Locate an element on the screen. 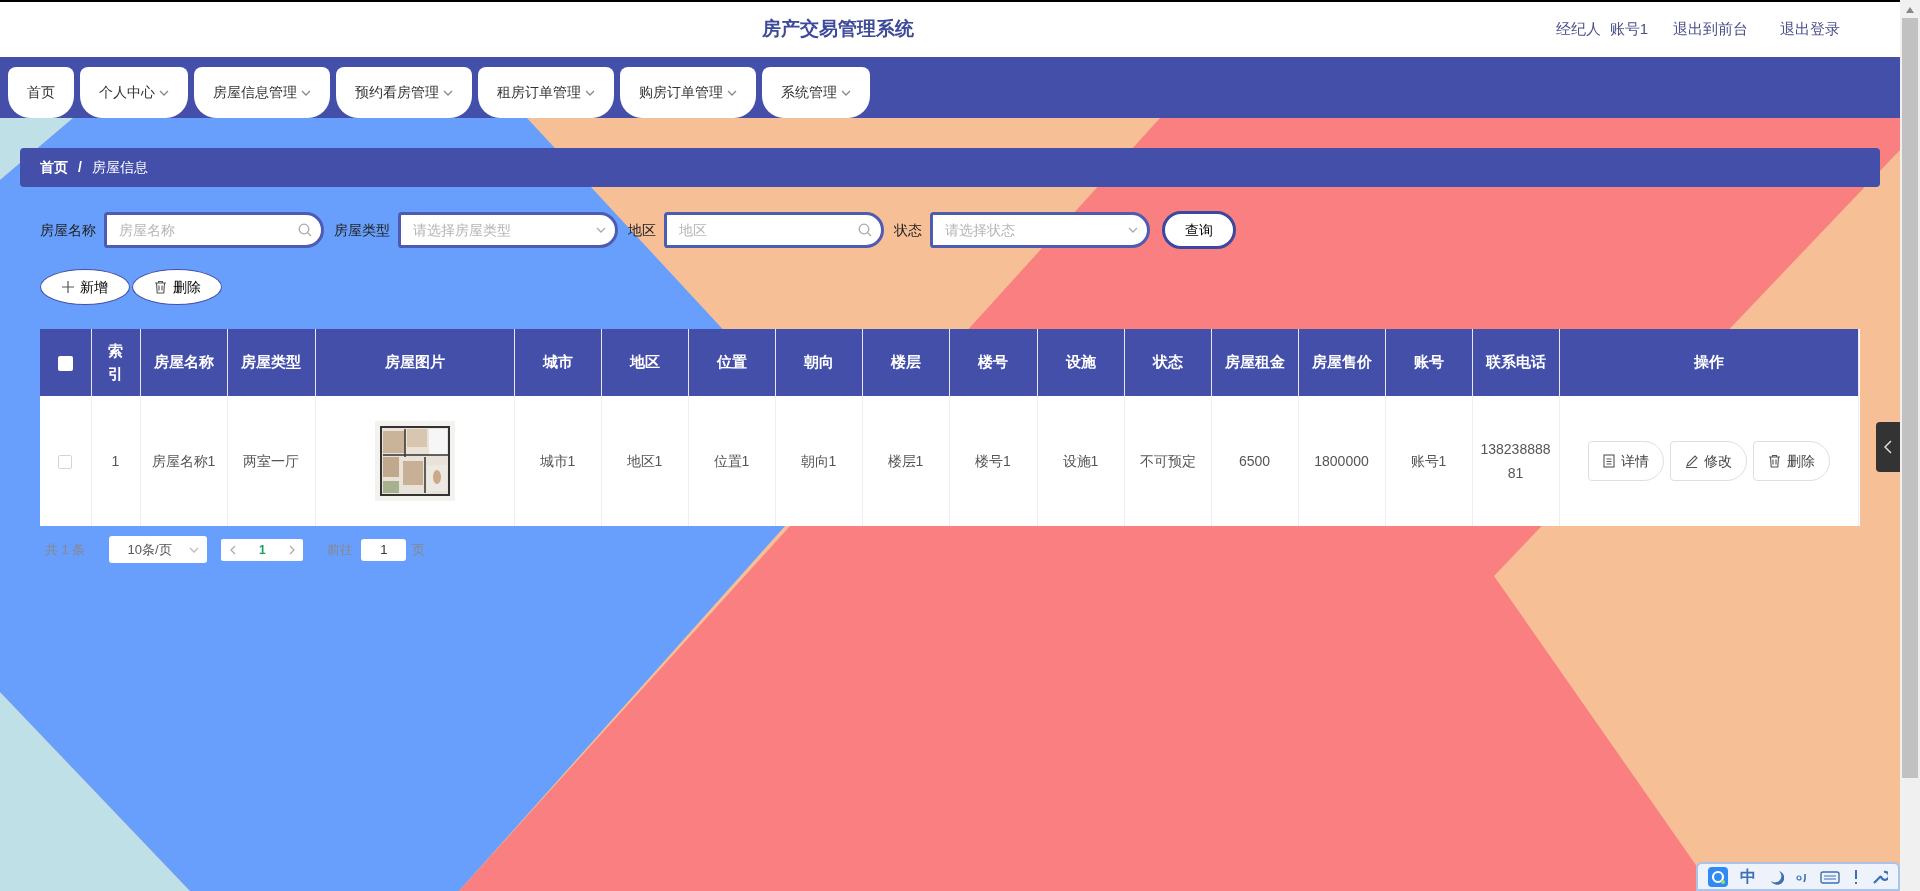  filter-label: 地区 is located at coordinates (642, 230).